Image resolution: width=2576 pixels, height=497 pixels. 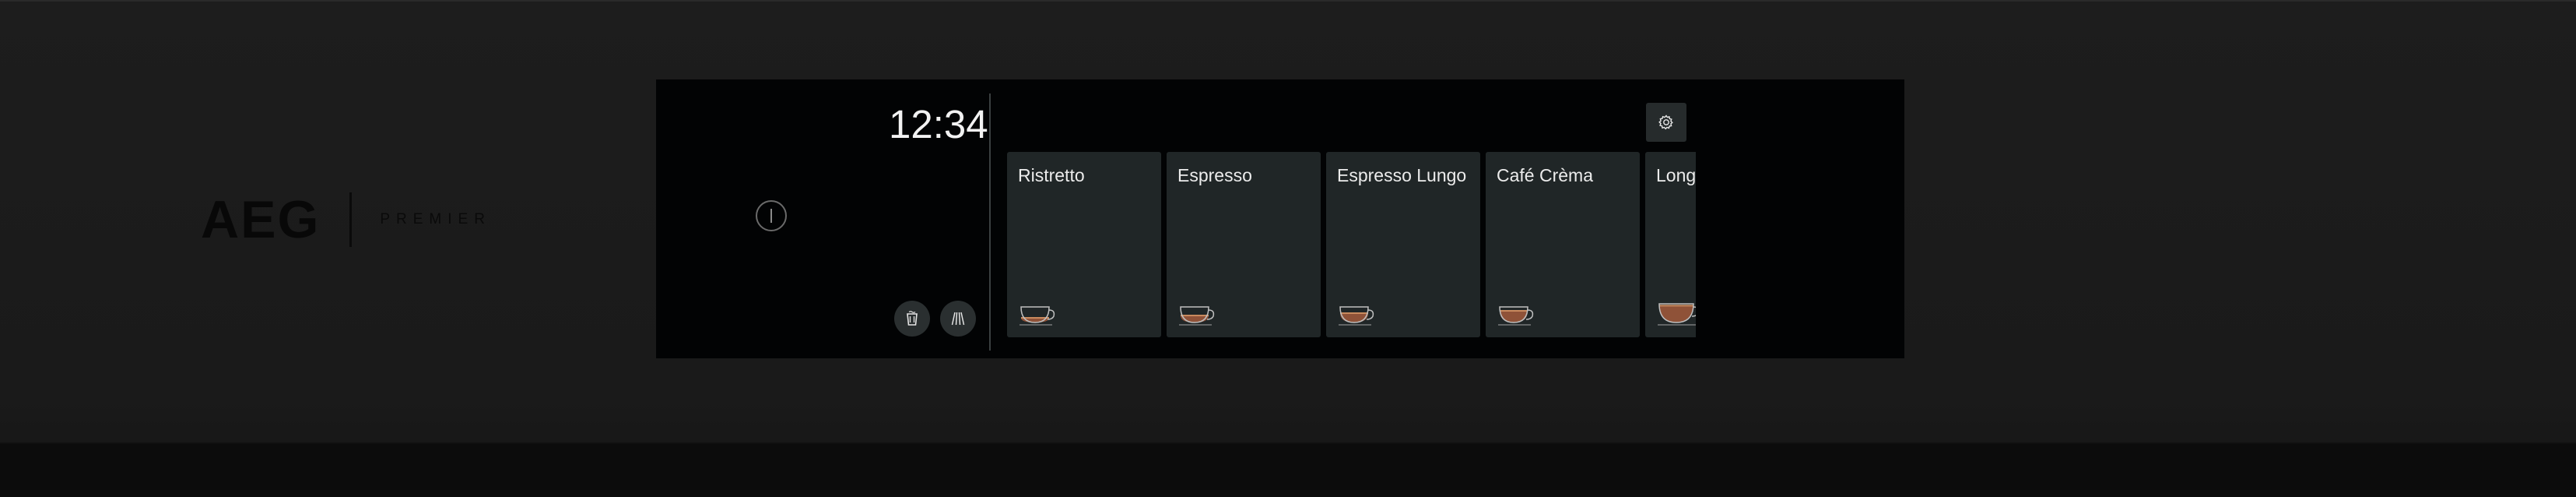 What do you see at coordinates (351, 219) in the screenshot?
I see `brand-divider` at bounding box center [351, 219].